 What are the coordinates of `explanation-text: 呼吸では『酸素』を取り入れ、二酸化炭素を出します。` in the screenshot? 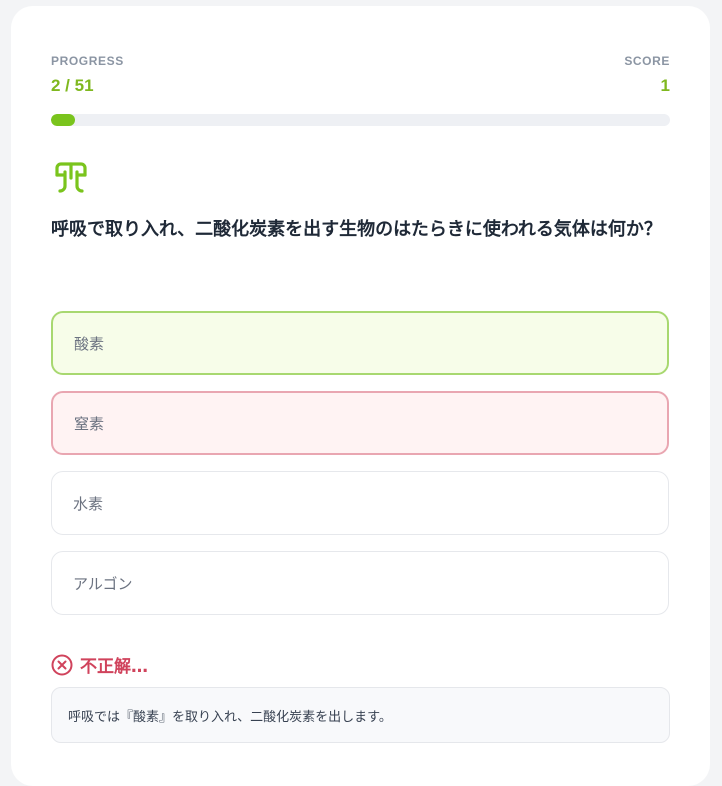 It's located at (230, 717).